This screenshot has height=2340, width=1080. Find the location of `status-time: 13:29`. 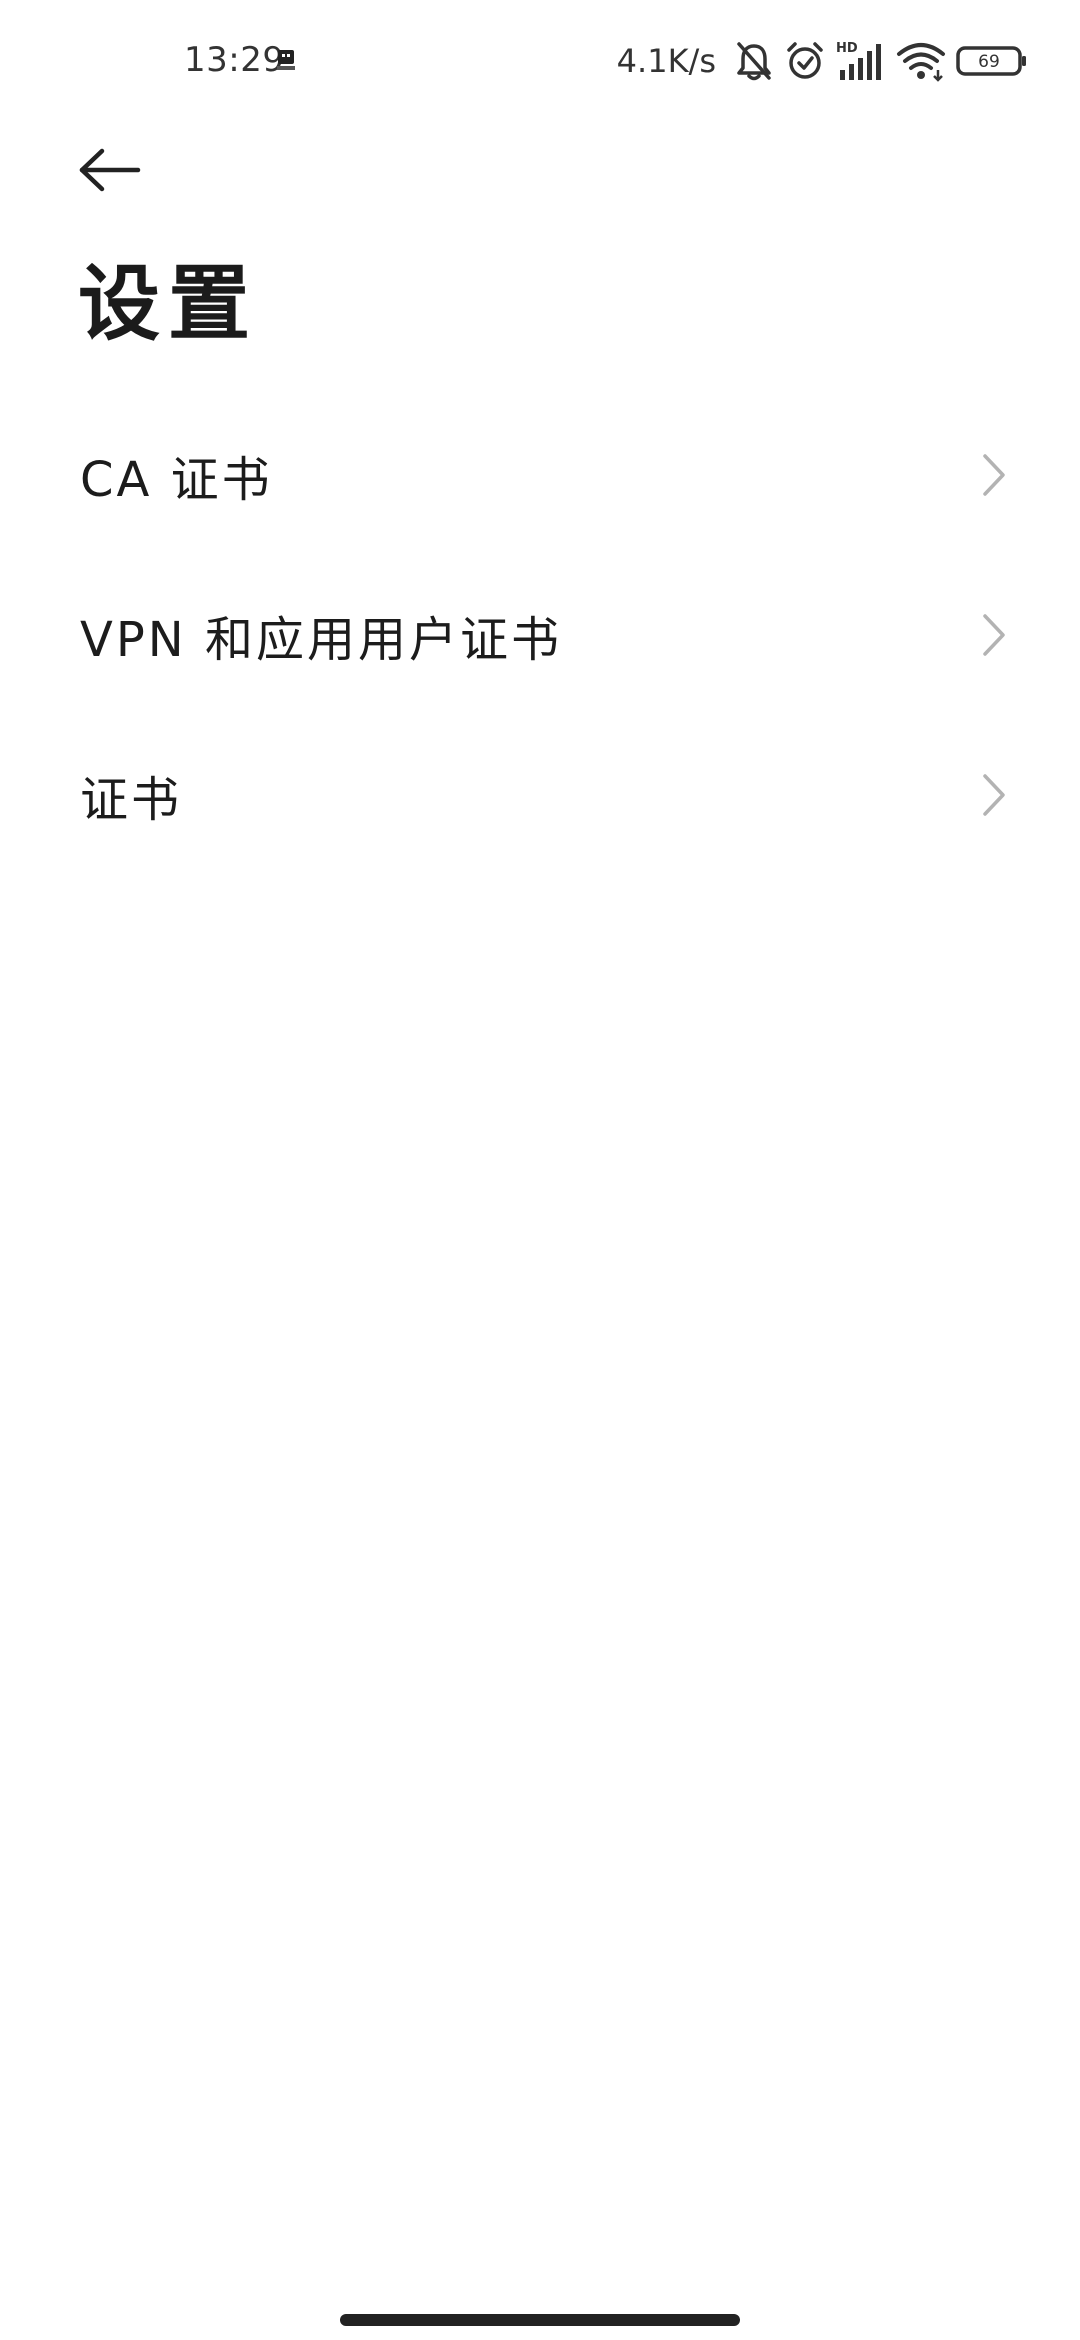

status-time: 13:29 is located at coordinates (234, 60).